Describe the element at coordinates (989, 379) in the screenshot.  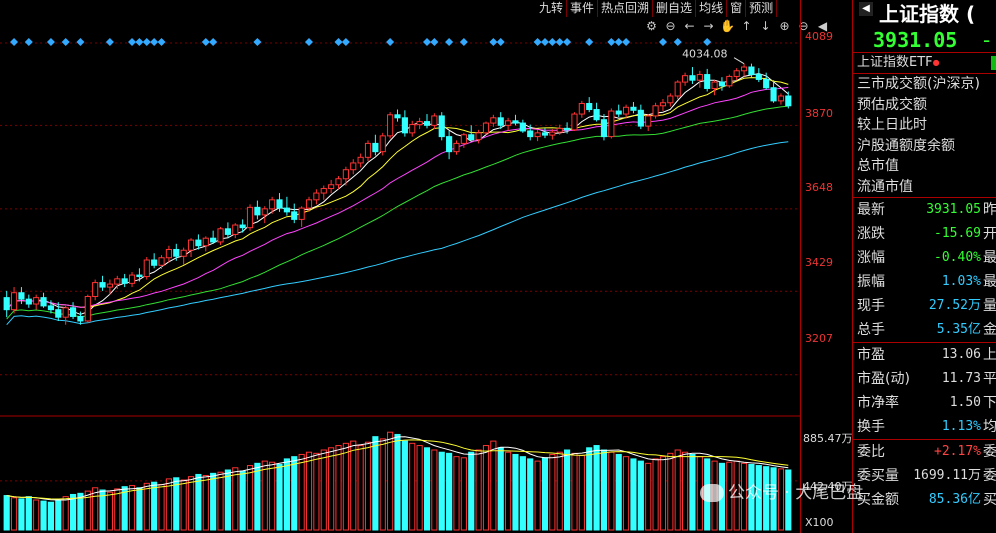
I see `row-tail: 平` at that location.